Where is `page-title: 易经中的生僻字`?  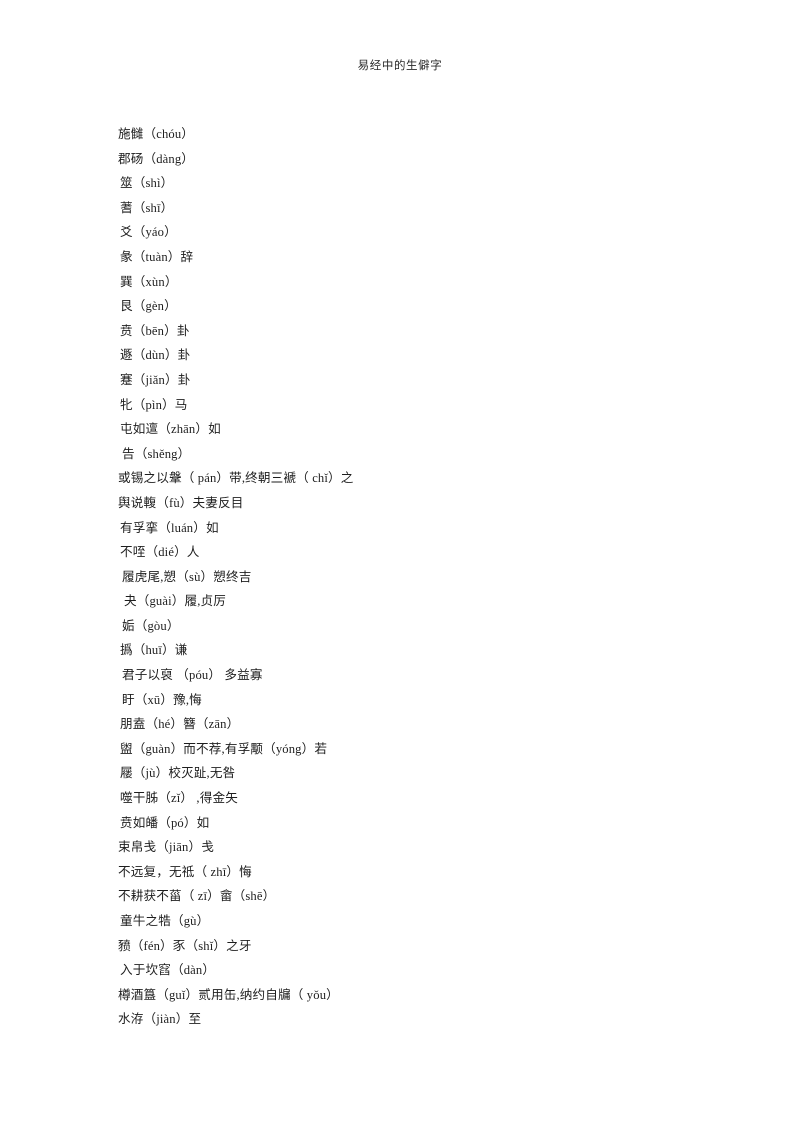 page-title: 易经中的生僻字 is located at coordinates (400, 66).